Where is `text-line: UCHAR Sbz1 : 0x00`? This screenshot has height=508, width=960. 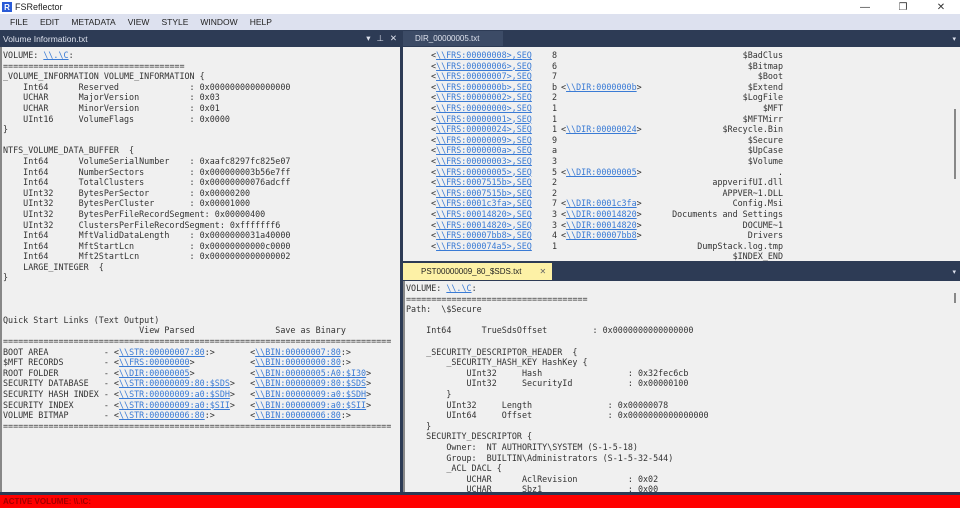
text-line: UCHAR Sbz1 : 0x00 is located at coordinates (683, 488).